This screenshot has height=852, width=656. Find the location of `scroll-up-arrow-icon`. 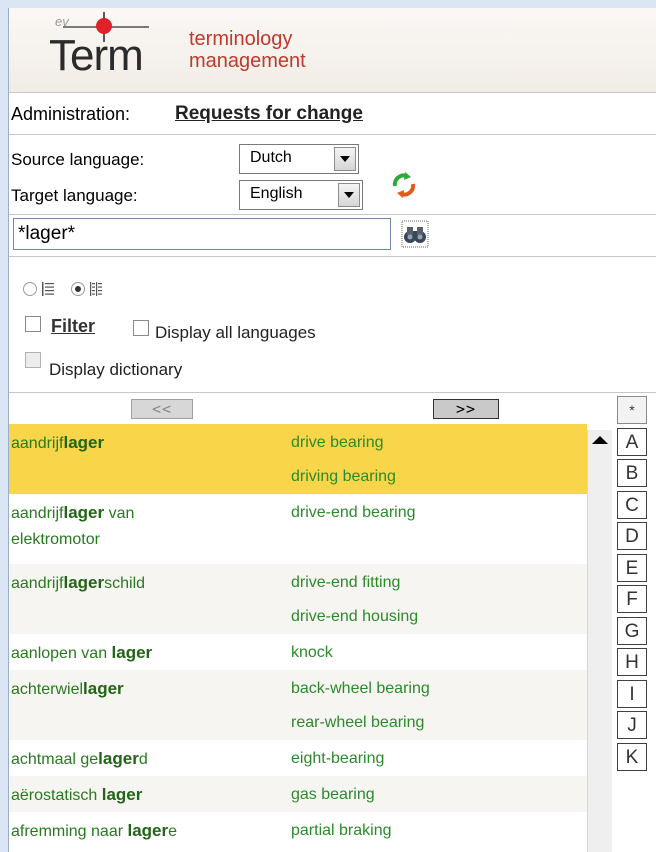

scroll-up-arrow-icon is located at coordinates (600, 440).